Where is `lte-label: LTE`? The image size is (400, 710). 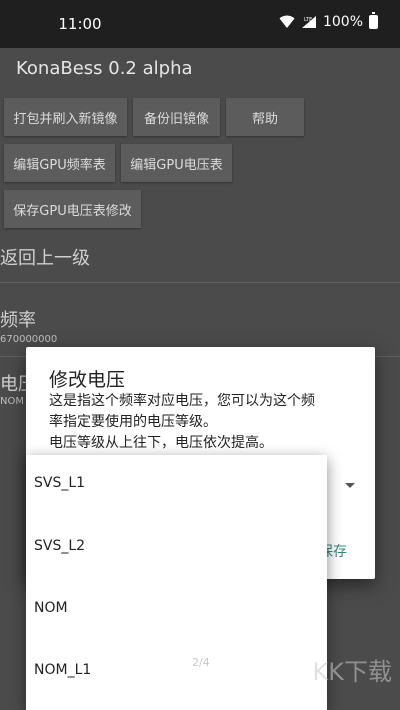 lte-label: LTE is located at coordinates (308, 20).